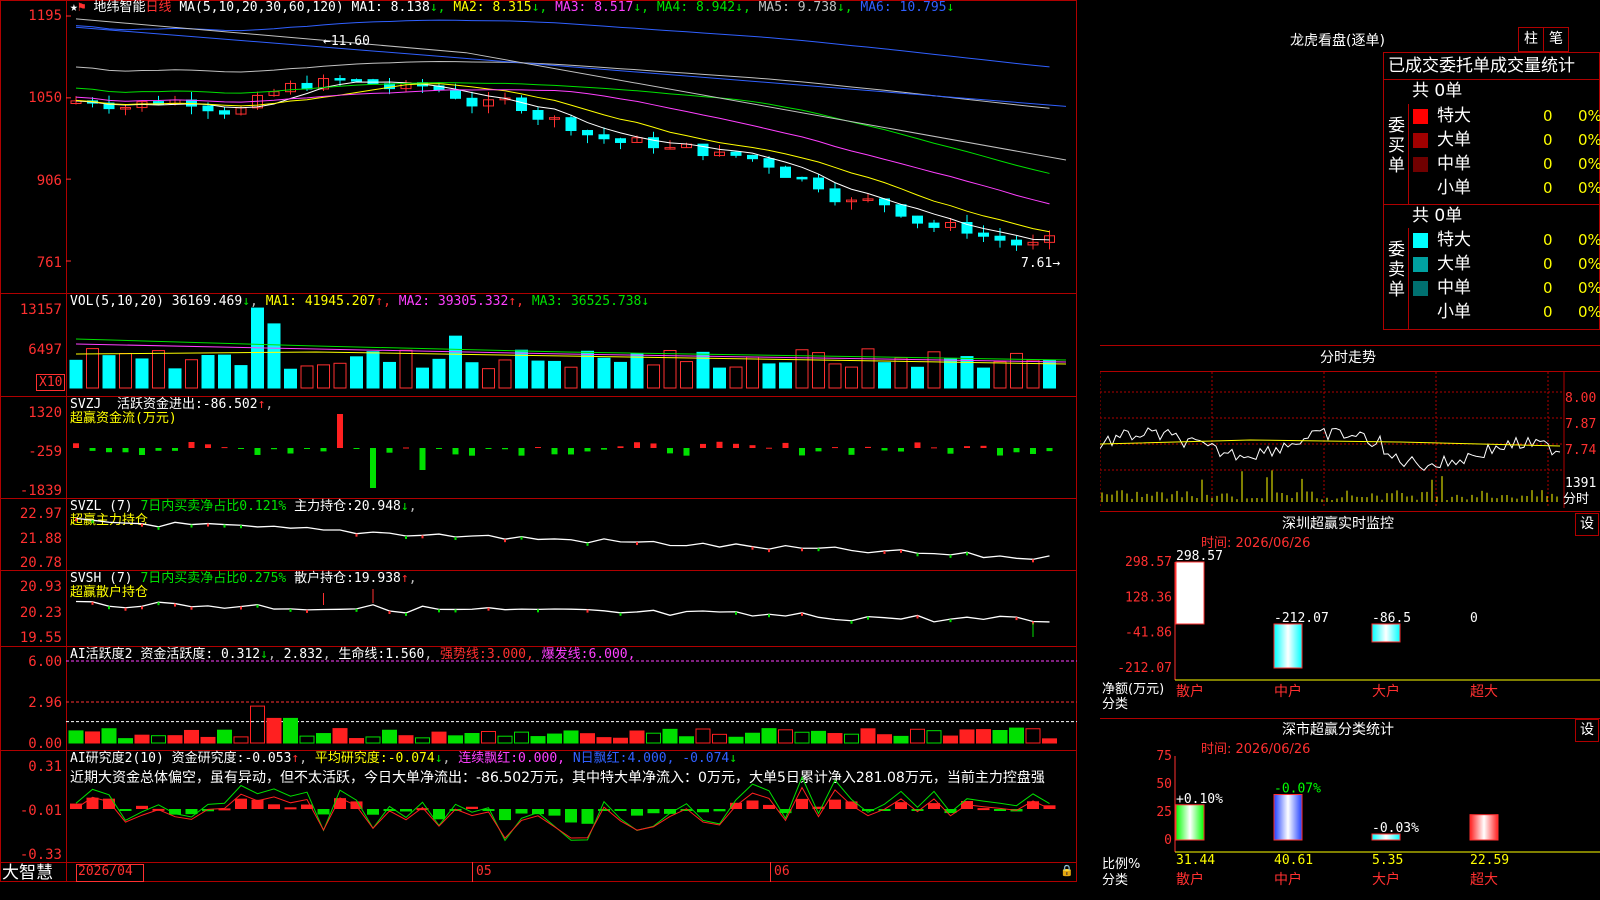 The width and height of the screenshot is (1600, 900). I want to click on category-label: 大户, so click(1386, 879).